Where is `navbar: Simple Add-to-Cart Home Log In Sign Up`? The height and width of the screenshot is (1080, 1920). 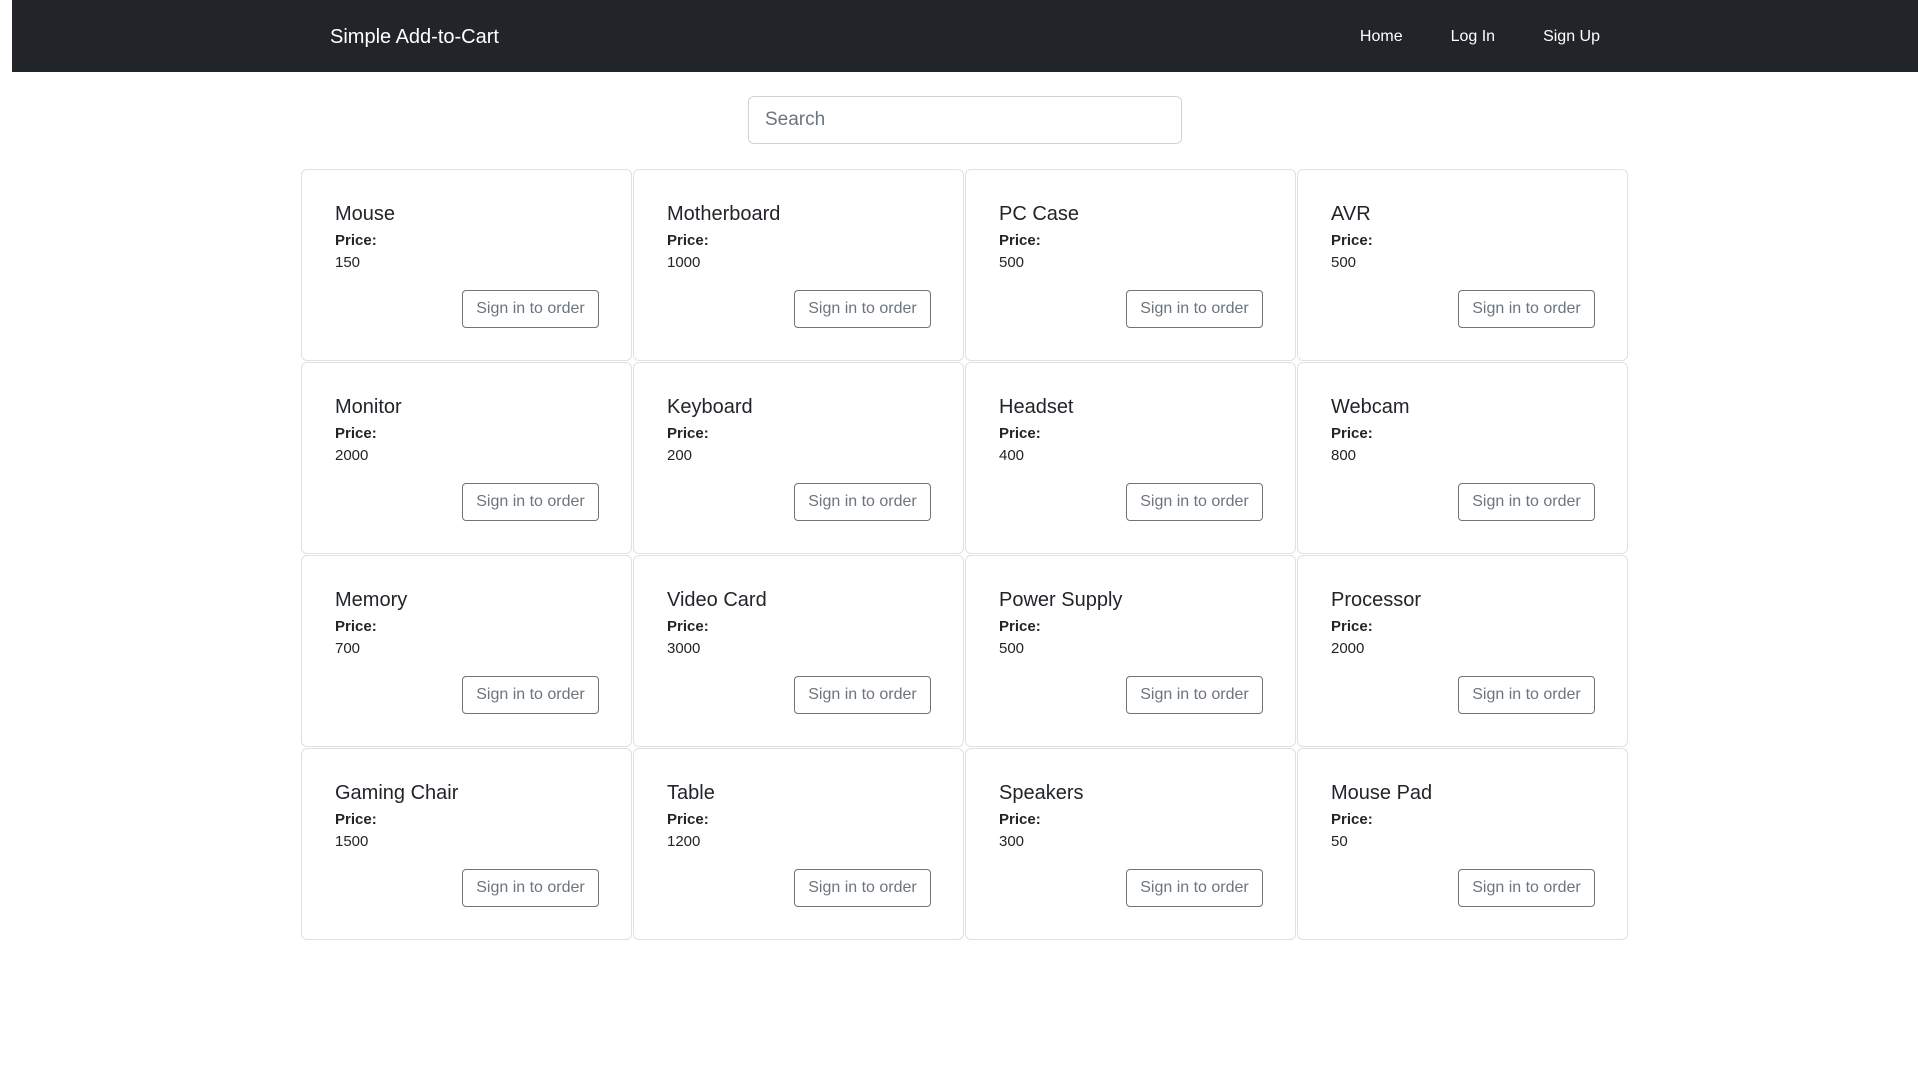
navbar: Simple Add-to-Cart Home Log In Sign Up is located at coordinates (965, 36).